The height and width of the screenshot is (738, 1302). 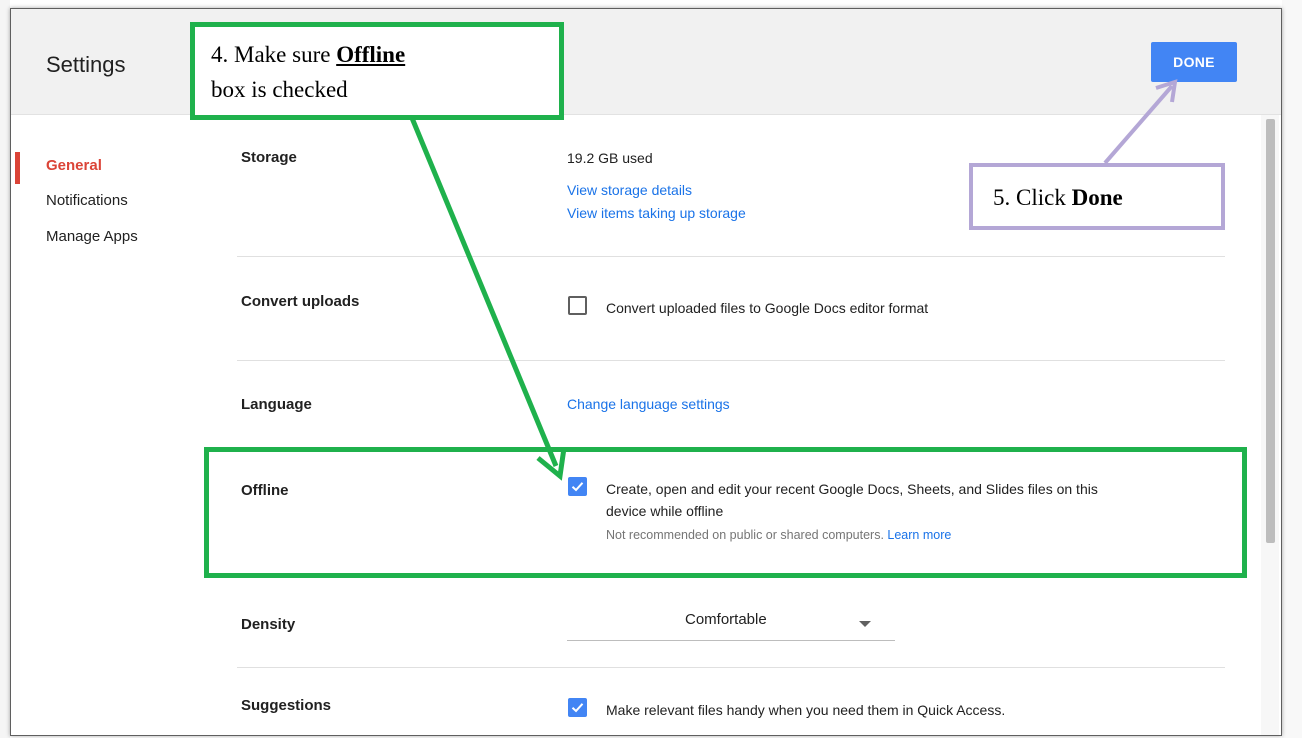 I want to click on density-label: Density, so click(x=268, y=624).